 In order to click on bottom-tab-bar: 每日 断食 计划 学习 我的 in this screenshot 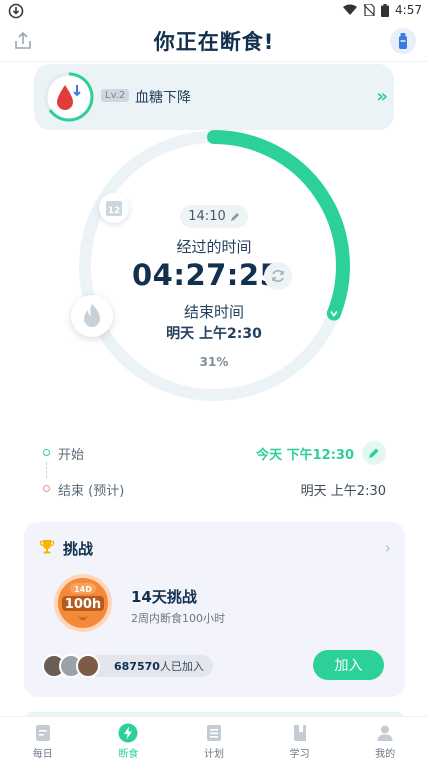, I will do `click(214, 739)`.